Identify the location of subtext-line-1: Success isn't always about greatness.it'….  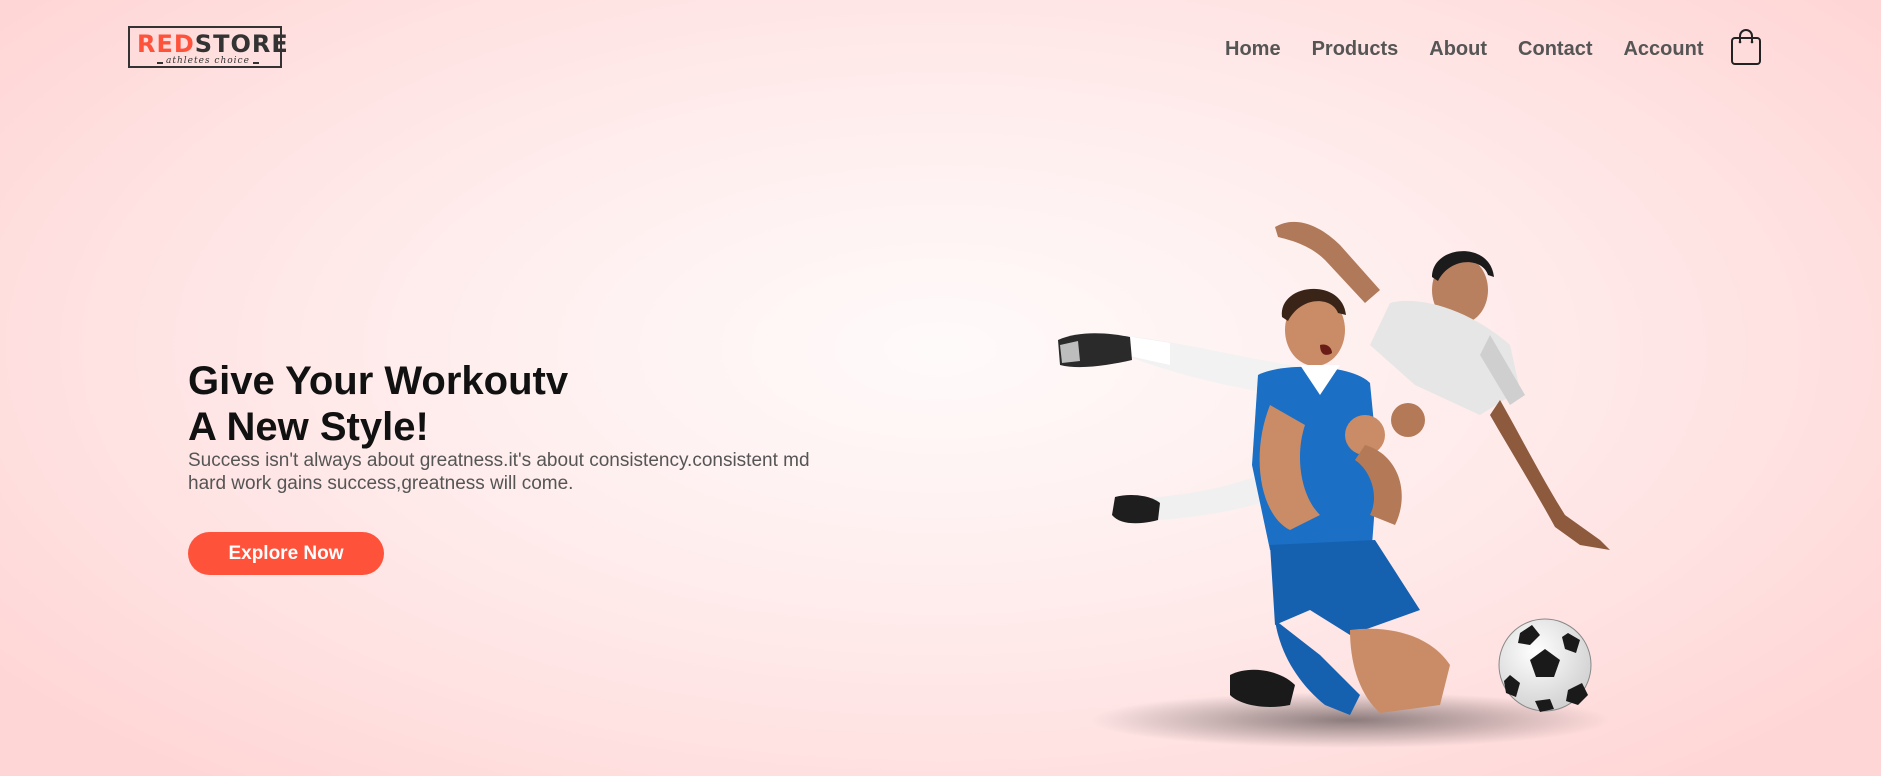
(499, 460).